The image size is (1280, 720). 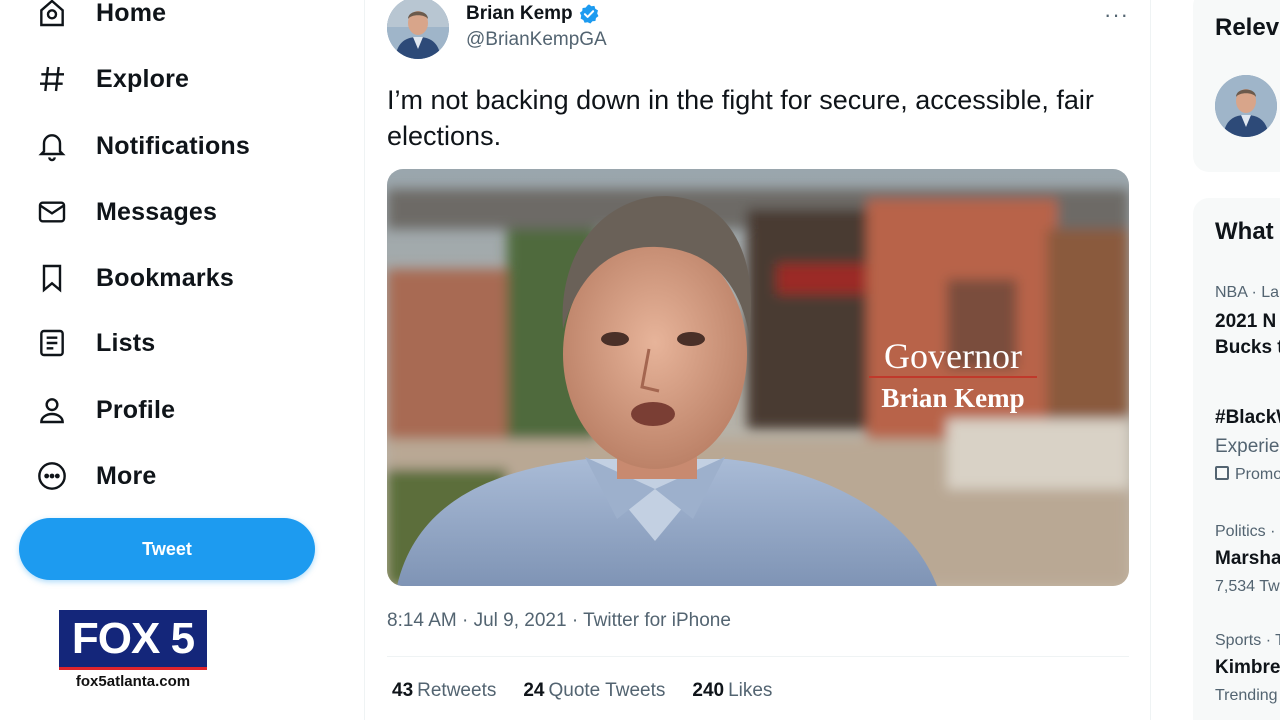 What do you see at coordinates (173, 145) in the screenshot?
I see `nav-label: Notifications` at bounding box center [173, 145].